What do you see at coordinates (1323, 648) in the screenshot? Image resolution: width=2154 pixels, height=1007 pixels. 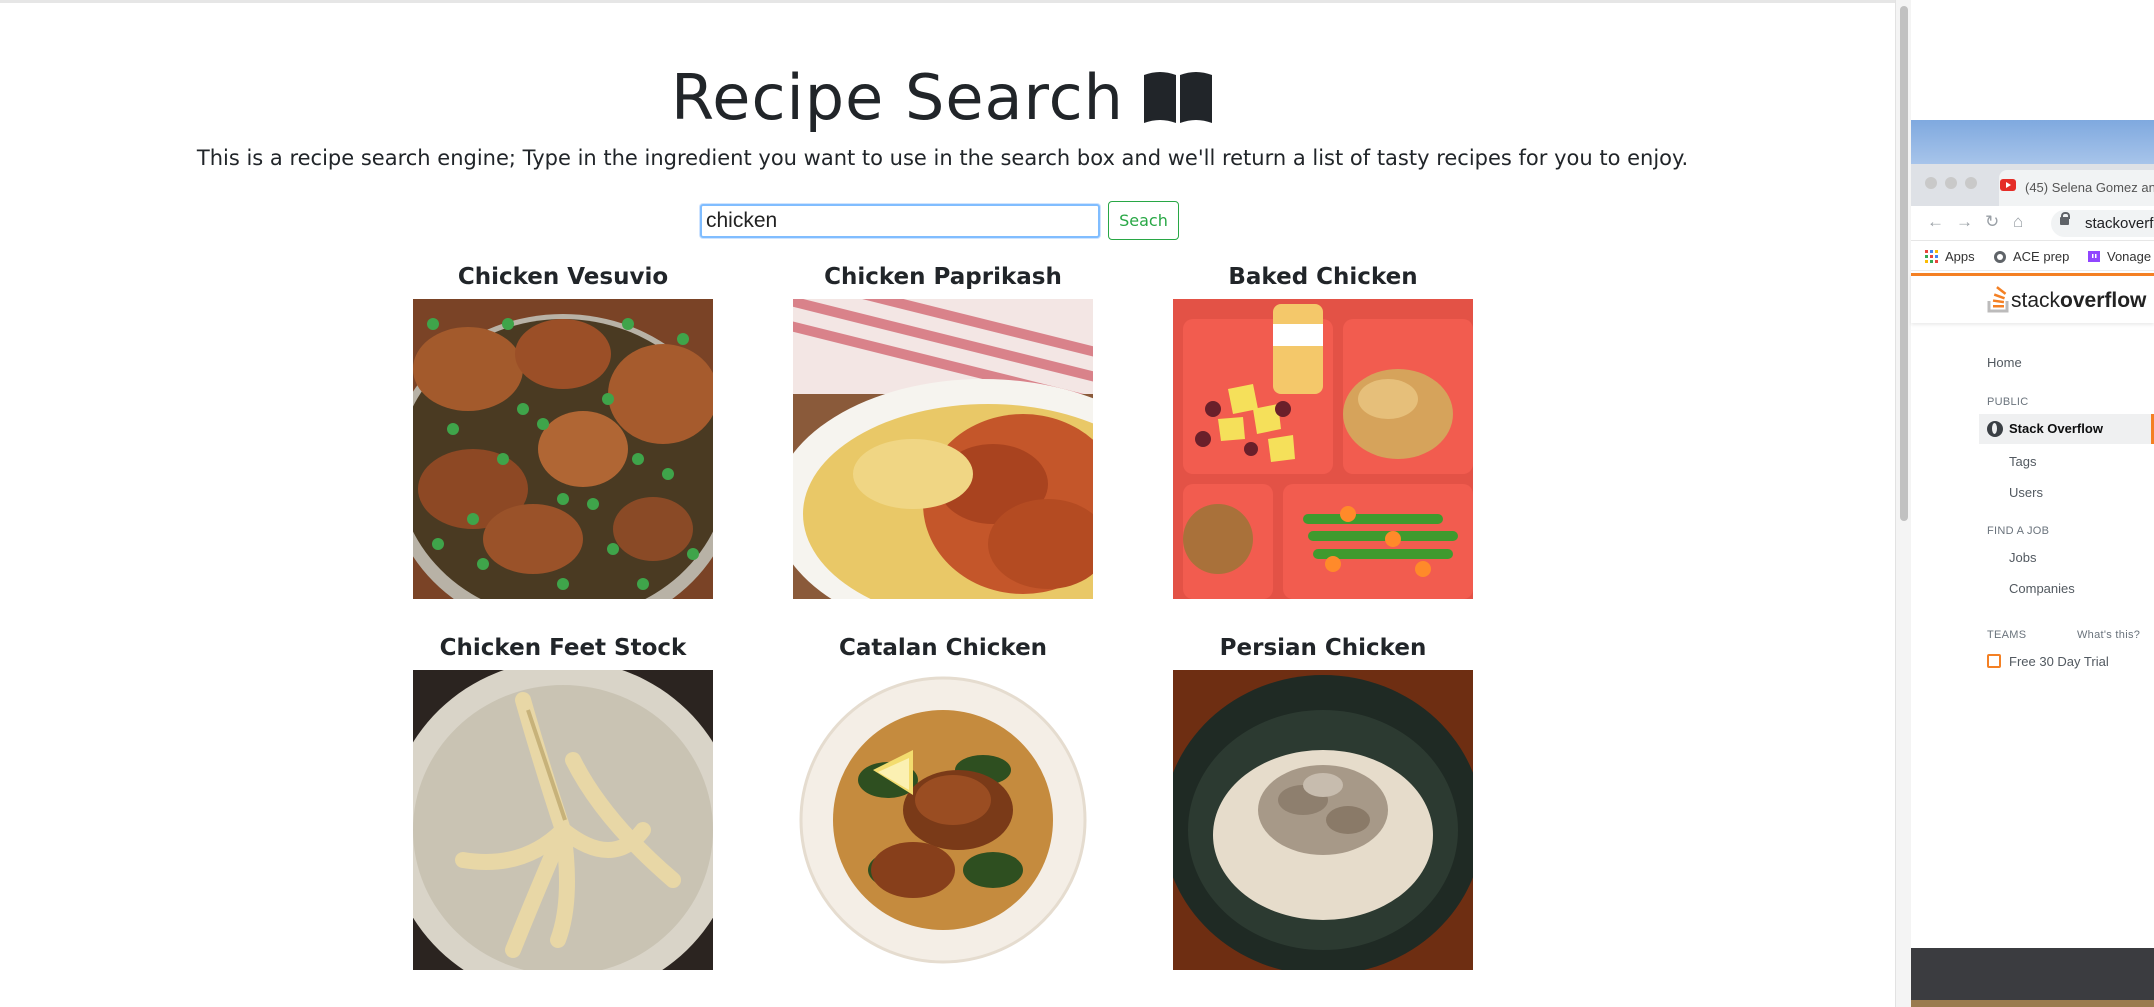 I see `recipe-title: Persian Chicken` at bounding box center [1323, 648].